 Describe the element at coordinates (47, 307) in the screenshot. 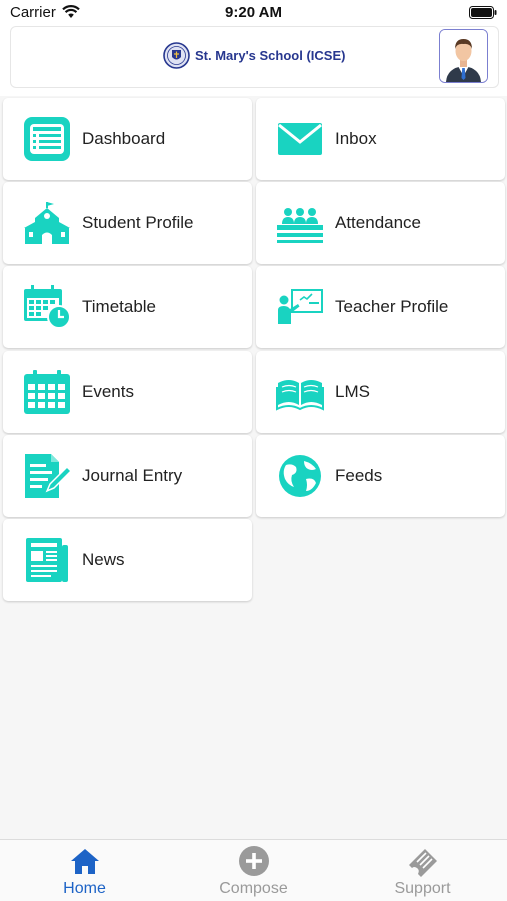

I see `calendar-clock-icon` at that location.